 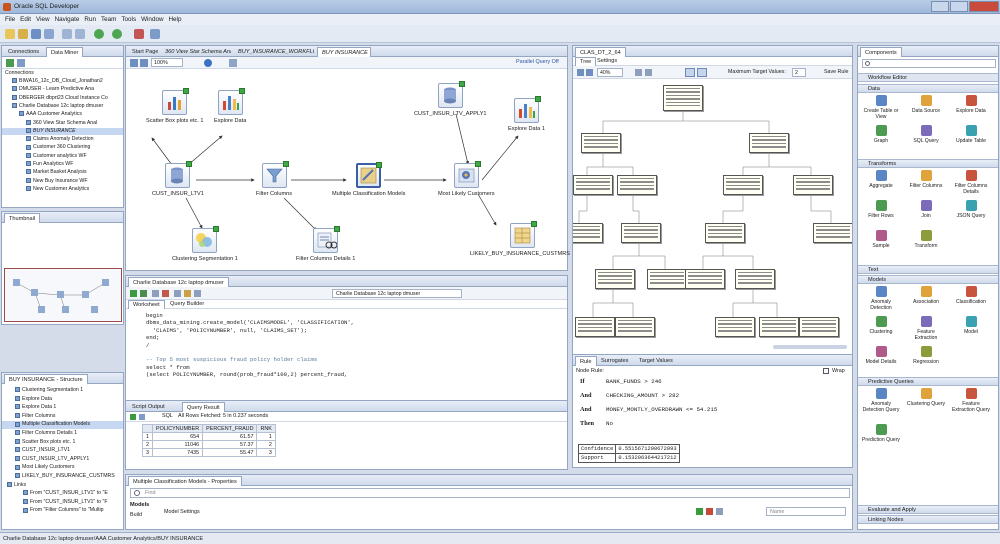 What do you see at coordinates (971, 400) in the screenshot?
I see `component-feature-extraction-query: Feature Extraction Query` at bounding box center [971, 400].